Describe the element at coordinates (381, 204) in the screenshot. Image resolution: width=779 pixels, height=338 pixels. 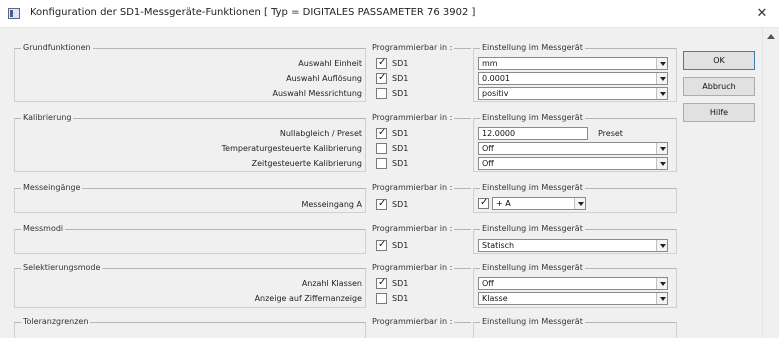
I see `checkbox-sd1-messeingang-a` at that location.